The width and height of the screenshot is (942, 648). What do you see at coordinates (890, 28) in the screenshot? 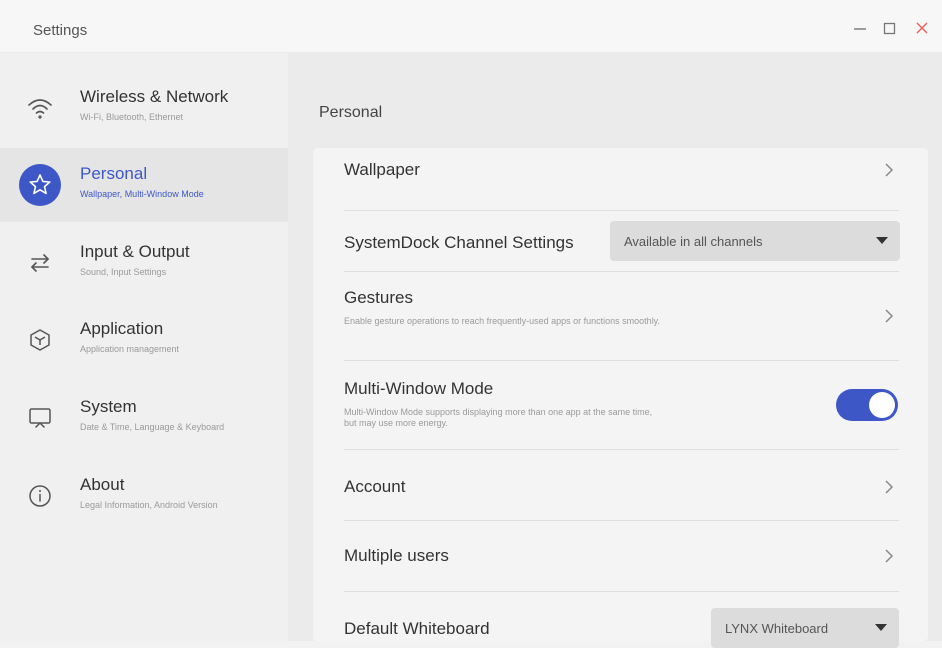
I see `maximize-icon` at bounding box center [890, 28].